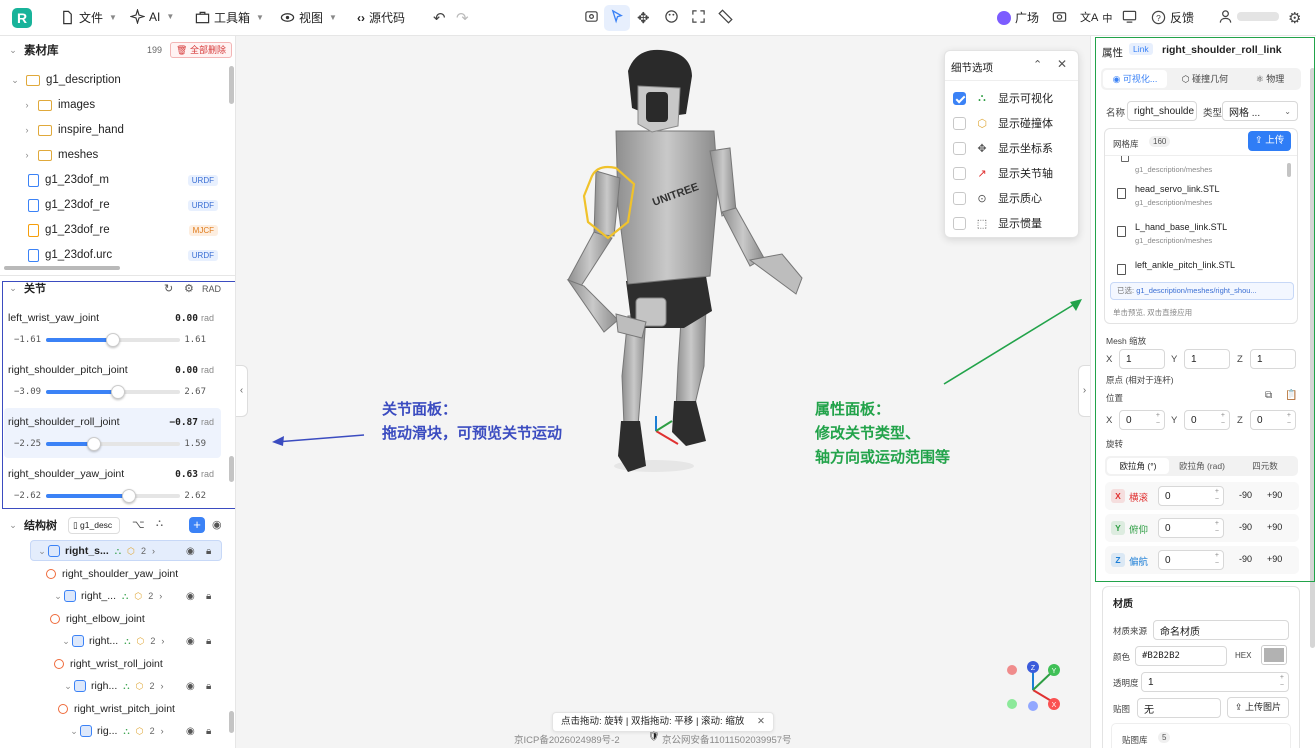  I want to click on detail-option: ↗ 显示关节轴, so click(1003, 173).